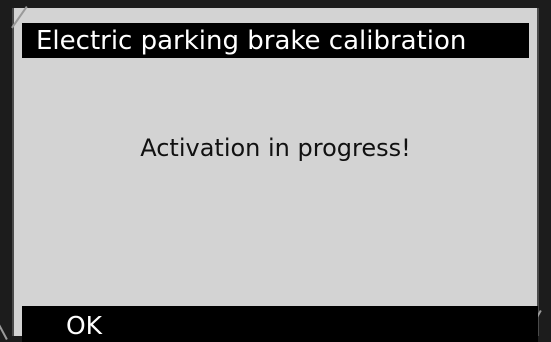  I want to click on bezel-corner-bottom-left, so click(4, 327).